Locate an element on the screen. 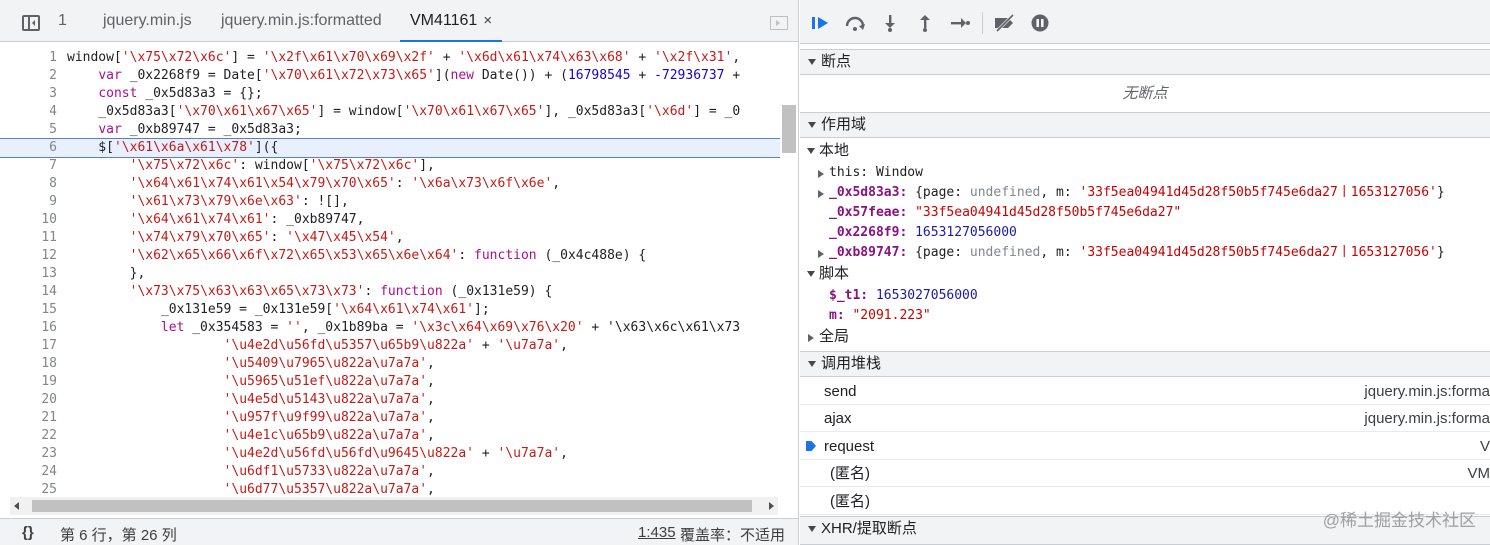  pretty-print-button: {} is located at coordinates (28, 532).